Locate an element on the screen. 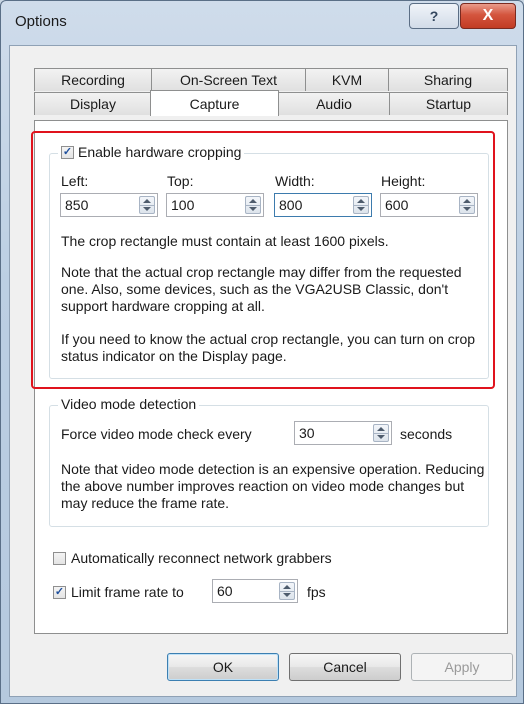 This screenshot has height=704, width=524. left-spin-arrows is located at coordinates (147, 205).